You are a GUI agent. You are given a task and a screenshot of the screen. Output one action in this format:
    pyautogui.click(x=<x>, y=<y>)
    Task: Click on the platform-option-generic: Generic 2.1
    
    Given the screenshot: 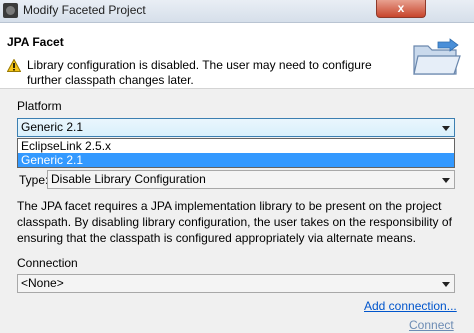 What is the action you would take?
    pyautogui.click(x=236, y=160)
    